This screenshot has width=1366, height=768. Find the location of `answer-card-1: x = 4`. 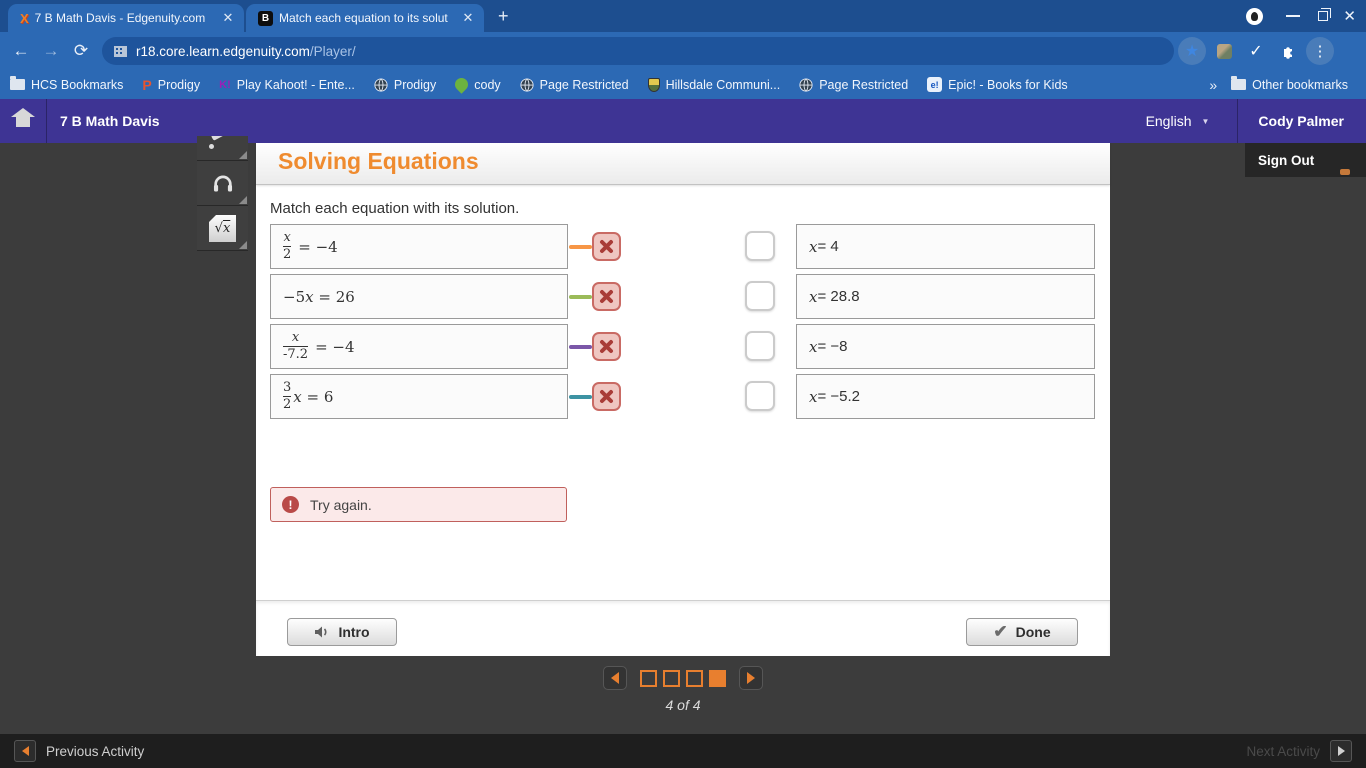

answer-card-1: x = 4 is located at coordinates (945, 246).